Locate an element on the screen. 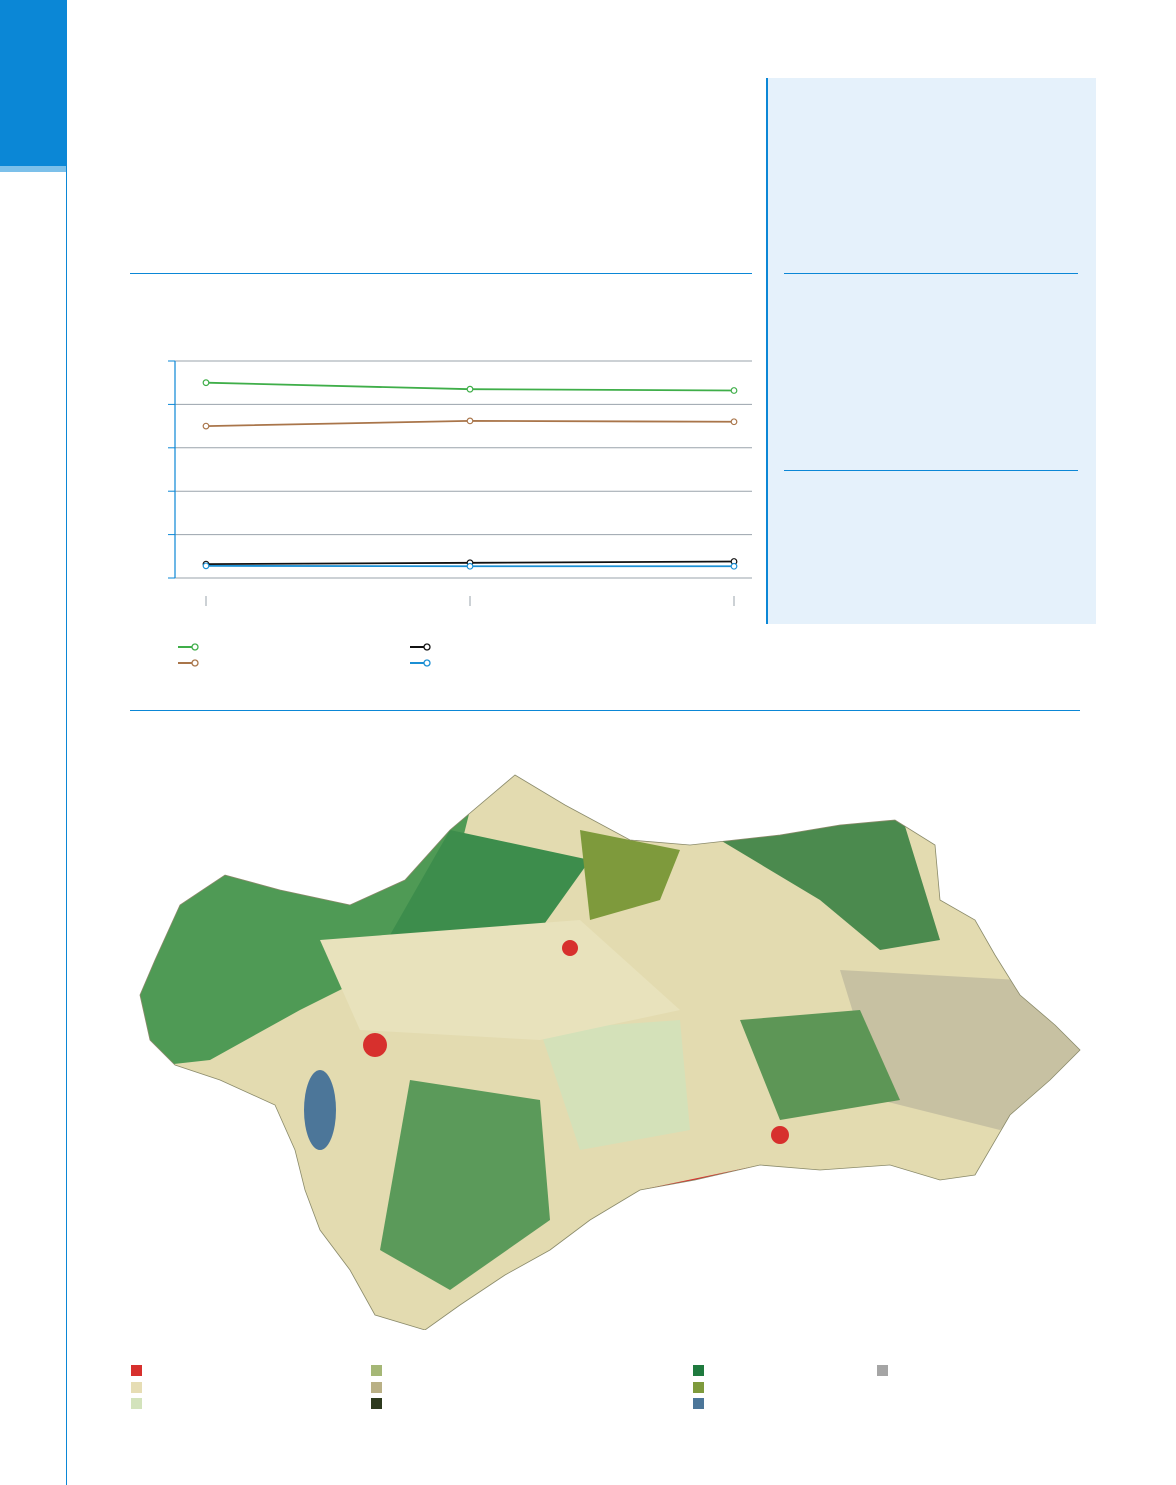 The image size is (1176, 1485). line-chart is located at coordinates (460, 483).